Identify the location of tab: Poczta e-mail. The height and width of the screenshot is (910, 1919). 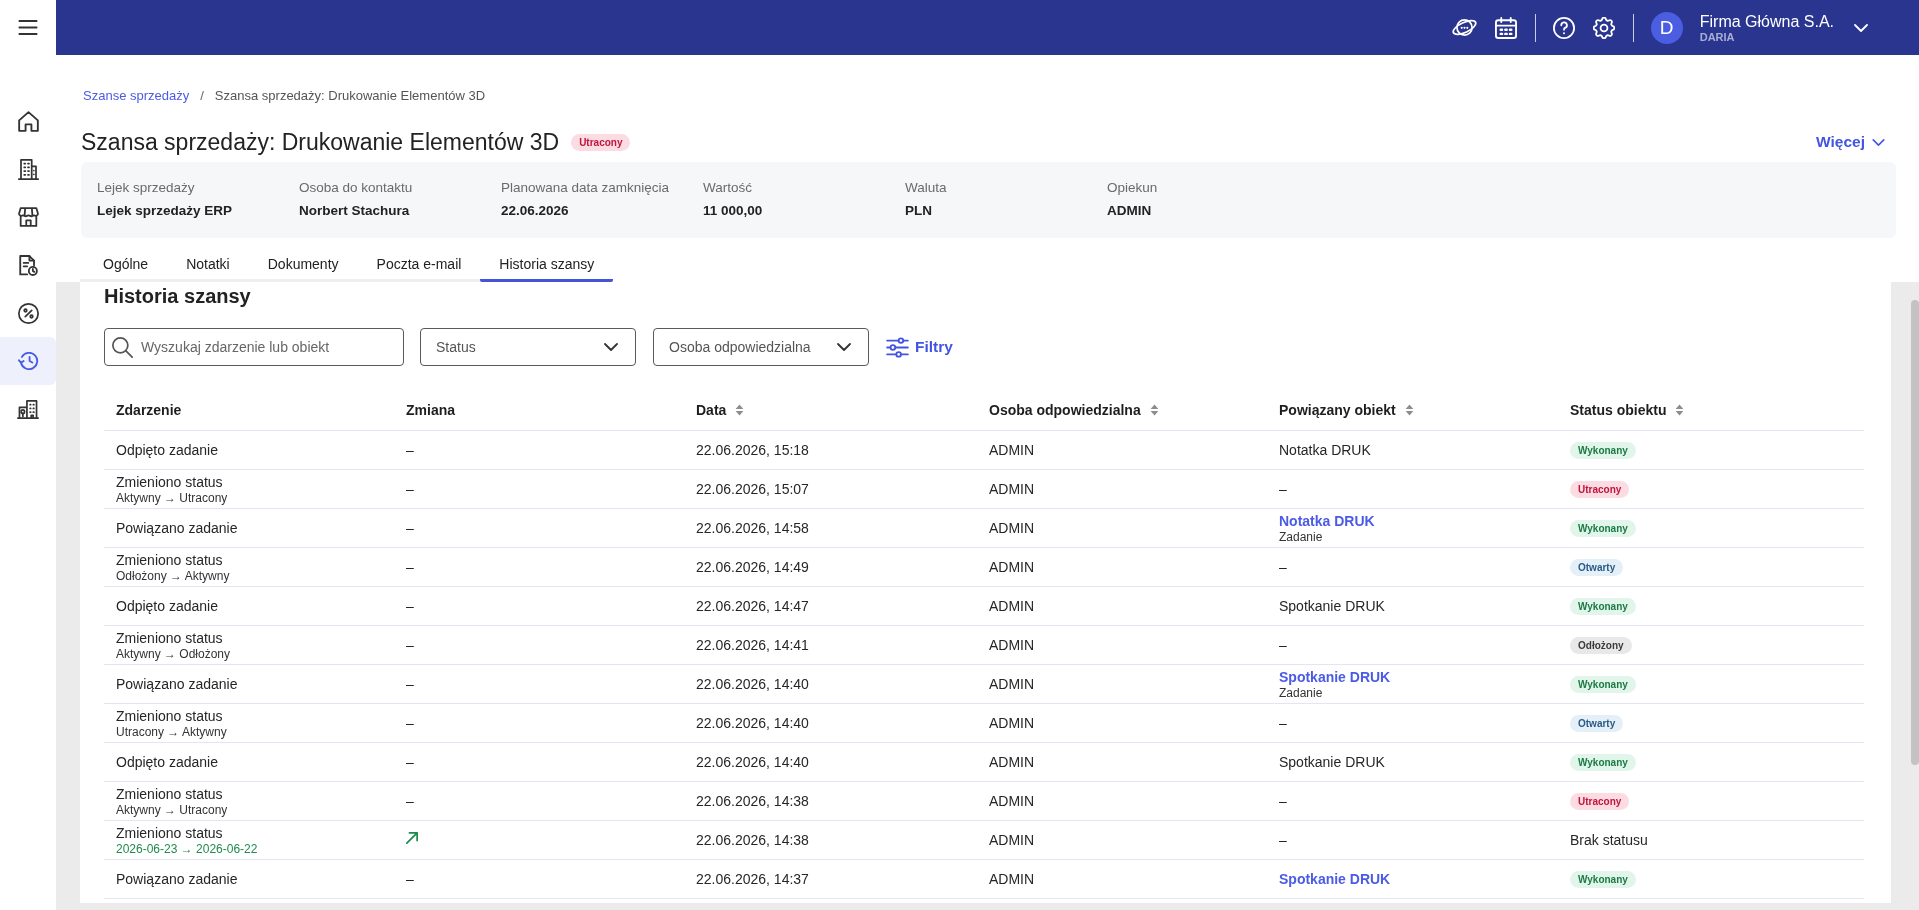
(419, 265).